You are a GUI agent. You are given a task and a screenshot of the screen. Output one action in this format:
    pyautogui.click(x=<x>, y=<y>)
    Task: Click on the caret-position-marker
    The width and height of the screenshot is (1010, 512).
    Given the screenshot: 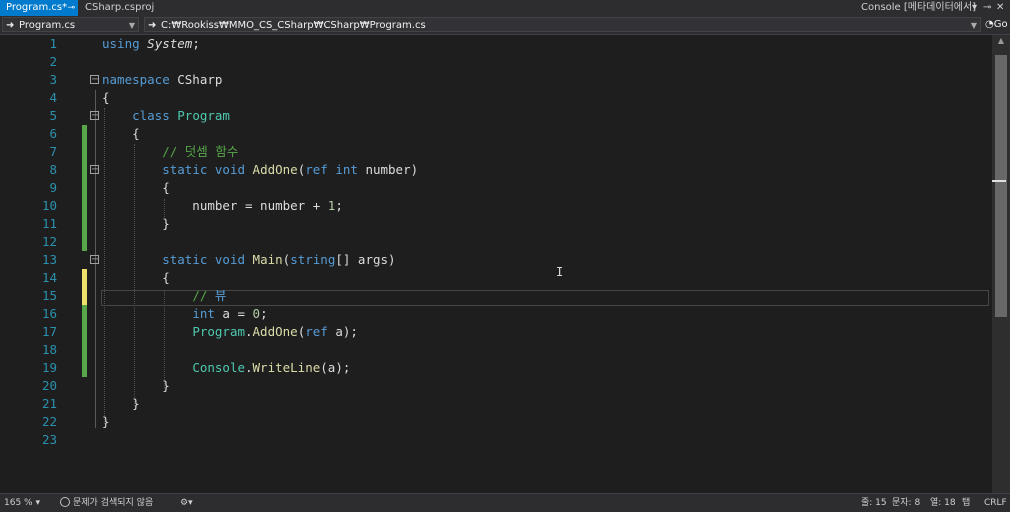 What is the action you would take?
    pyautogui.click(x=999, y=181)
    